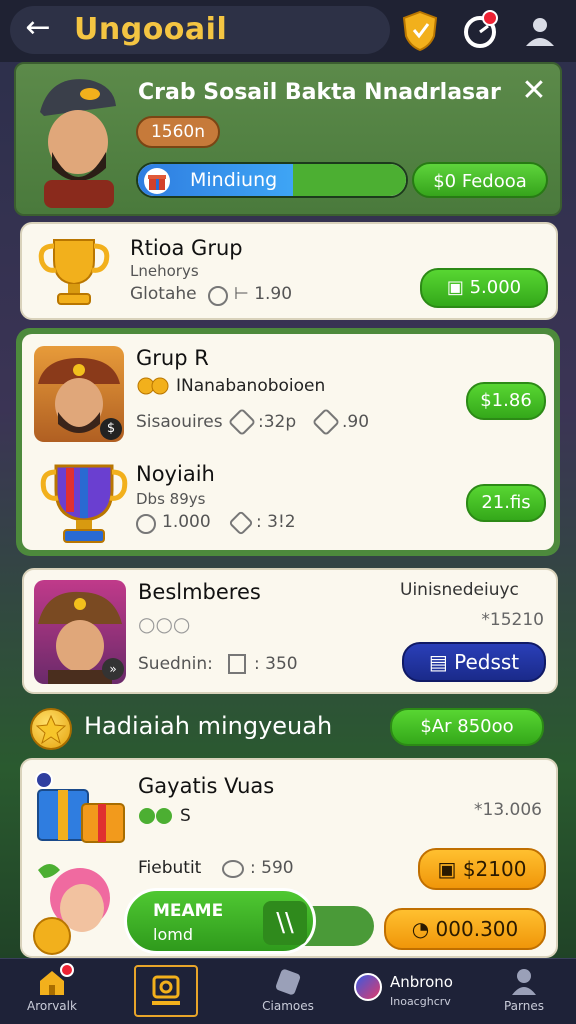 The image size is (576, 1024). Describe the element at coordinates (506, 503) in the screenshot. I see `item-price-button: 21.fis` at that location.